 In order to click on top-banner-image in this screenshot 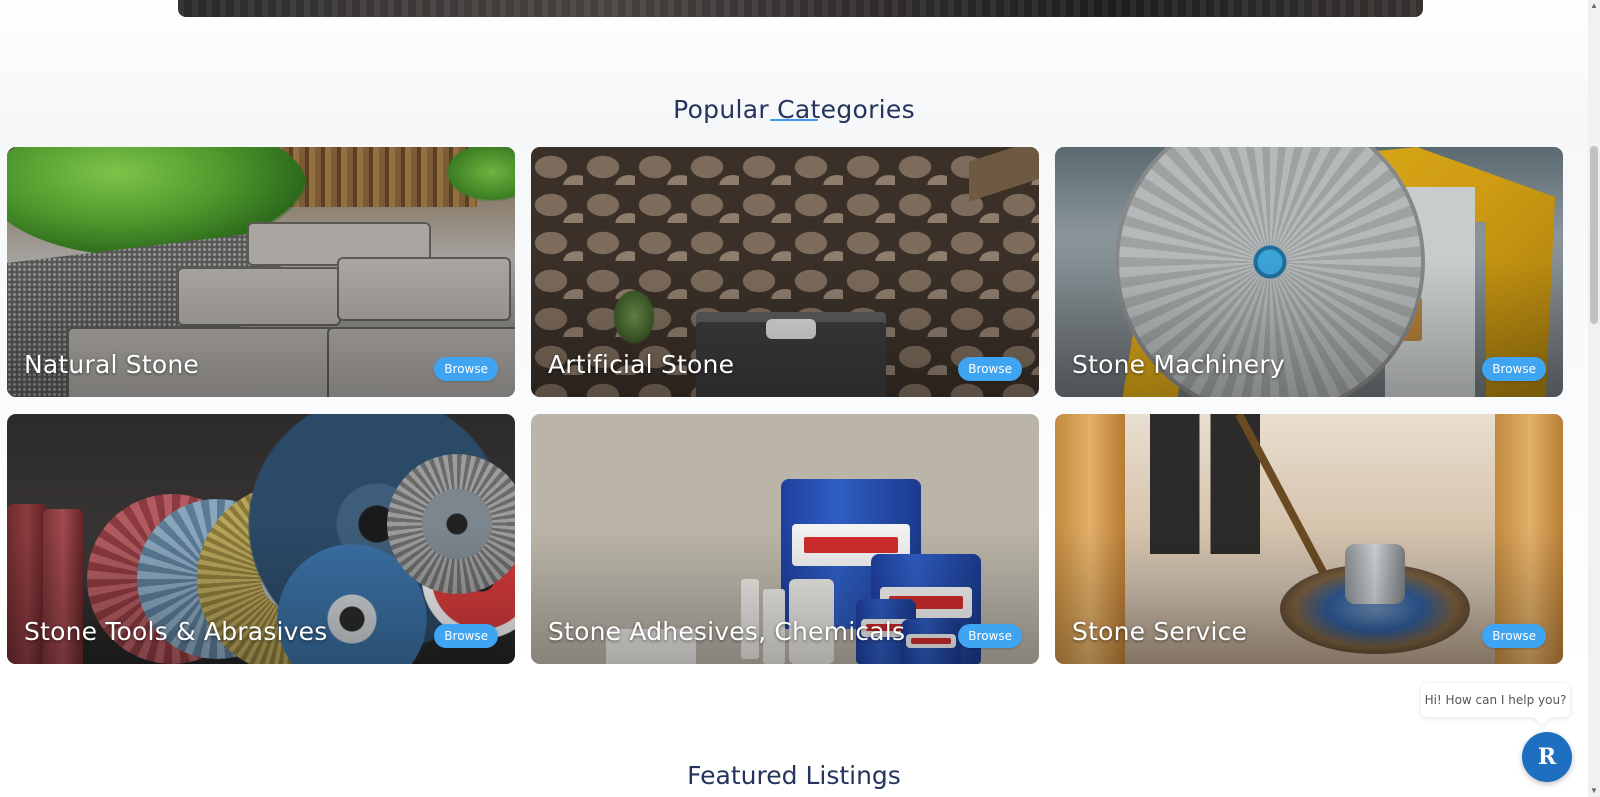, I will do `click(800, 8)`.